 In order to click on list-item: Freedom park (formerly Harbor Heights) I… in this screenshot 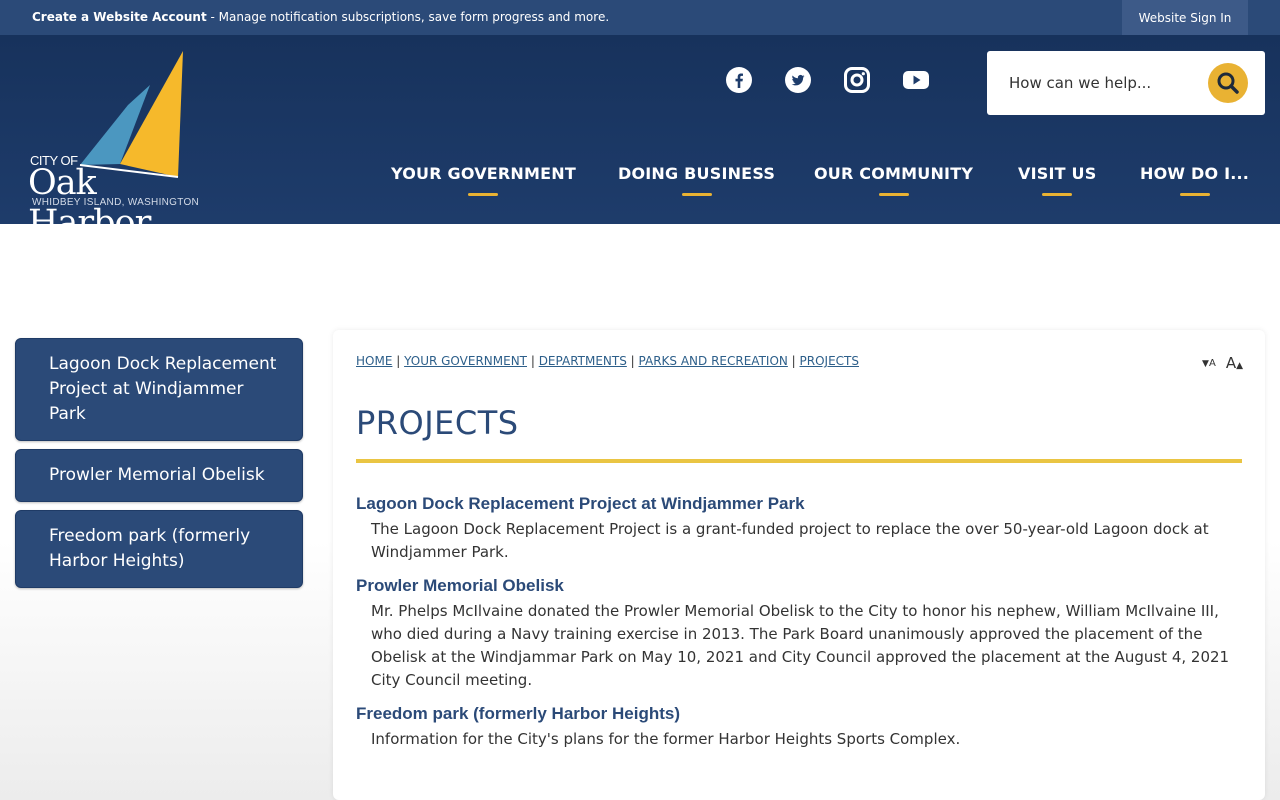, I will do `click(796, 727)`.